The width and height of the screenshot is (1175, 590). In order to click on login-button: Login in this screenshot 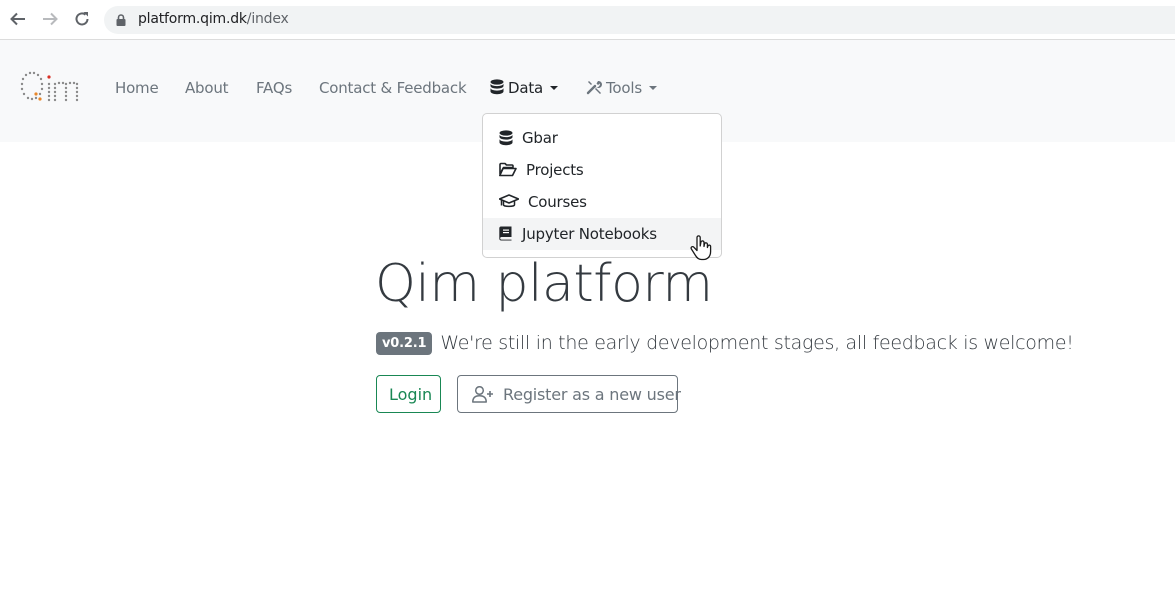, I will do `click(408, 394)`.